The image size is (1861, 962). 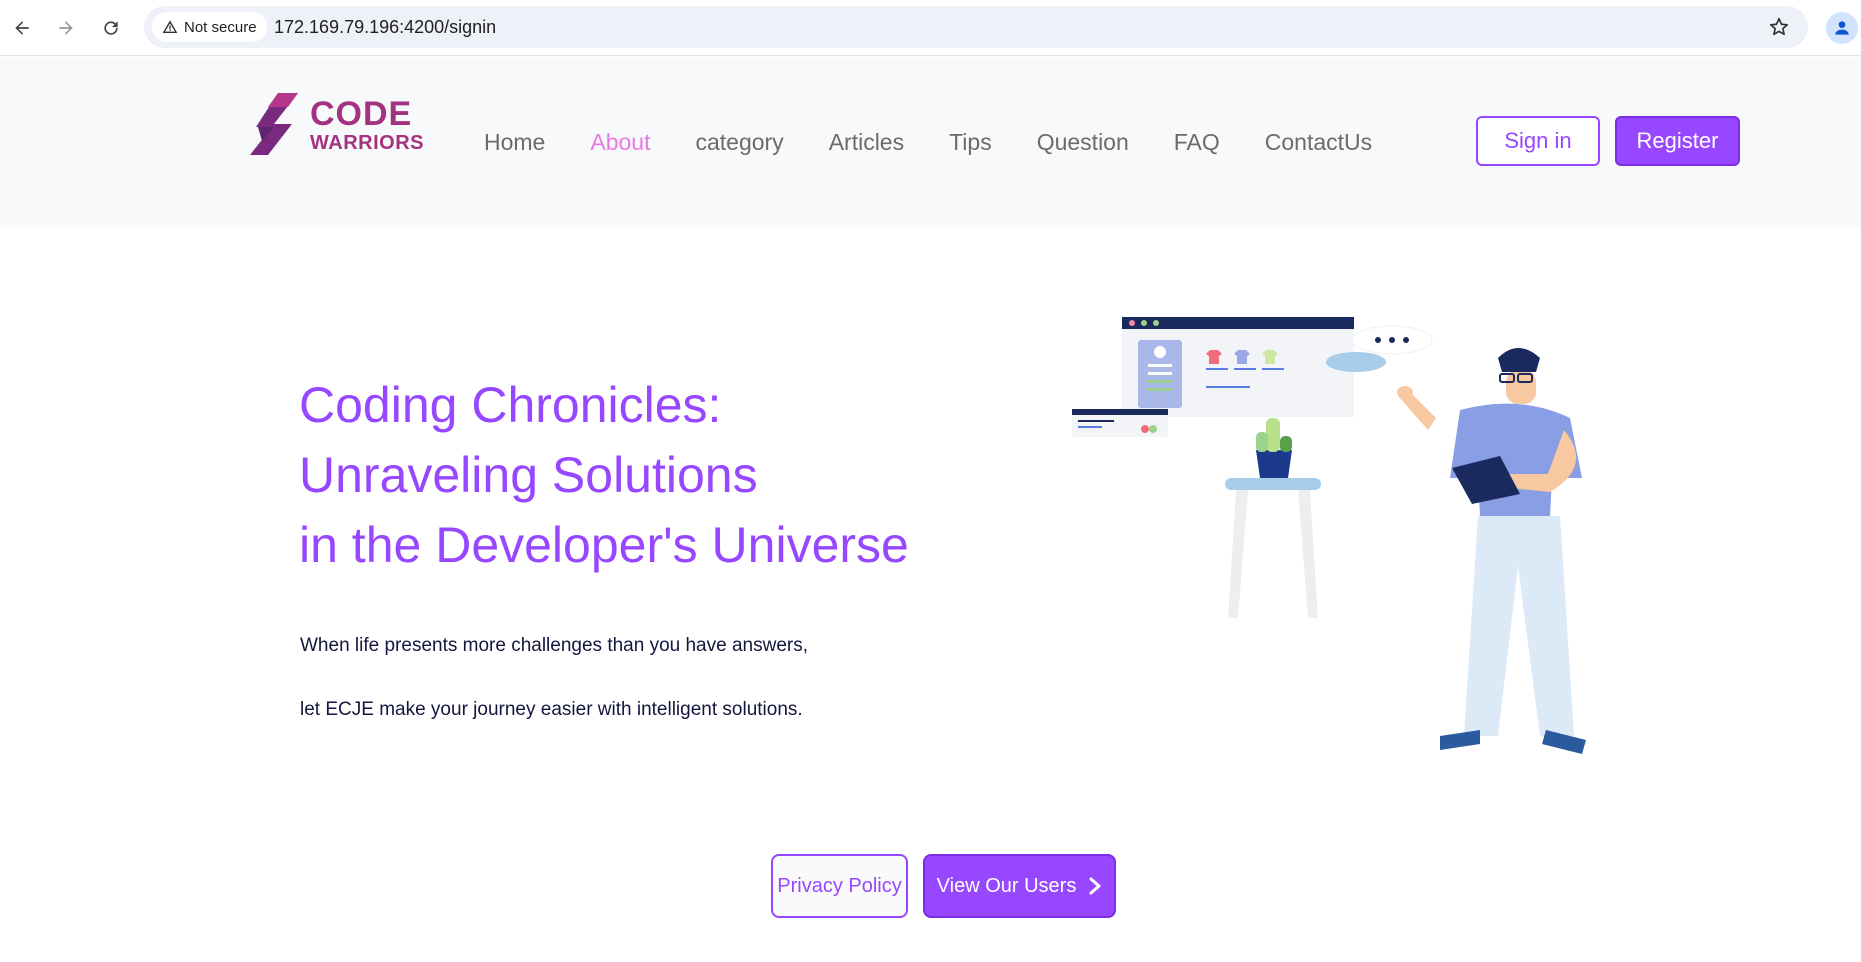 What do you see at coordinates (1779, 27) in the screenshot?
I see `star-icon` at bounding box center [1779, 27].